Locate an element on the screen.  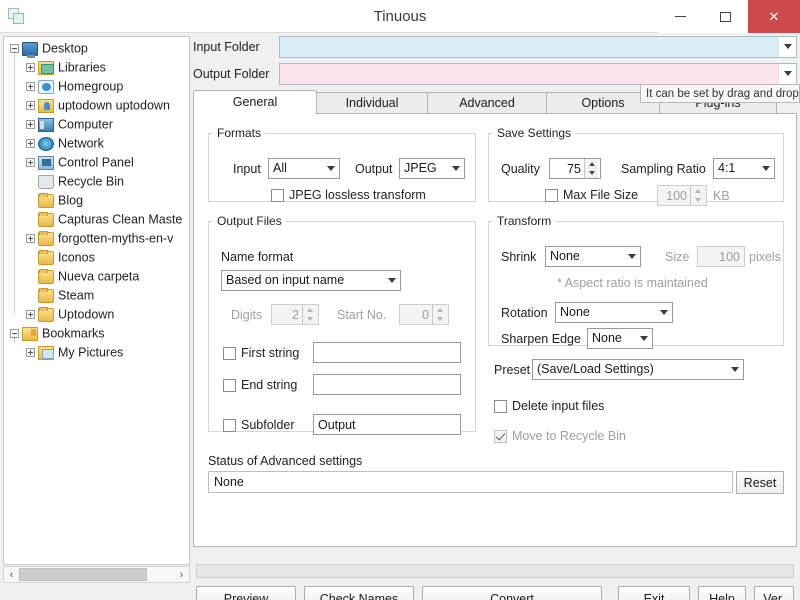
tree-item-desktop: Desktop is located at coordinates (96, 48).